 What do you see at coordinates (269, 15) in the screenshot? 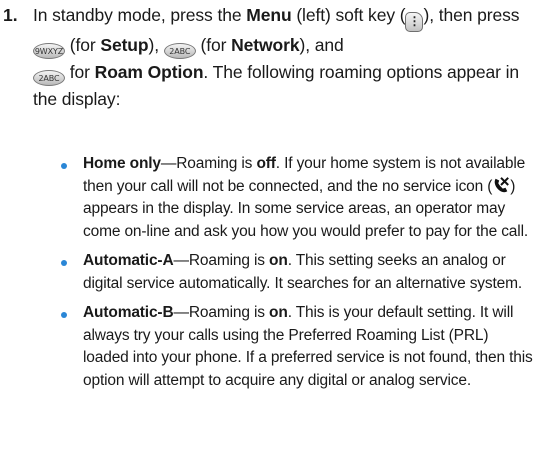
I see `menu-label: Menu` at bounding box center [269, 15].